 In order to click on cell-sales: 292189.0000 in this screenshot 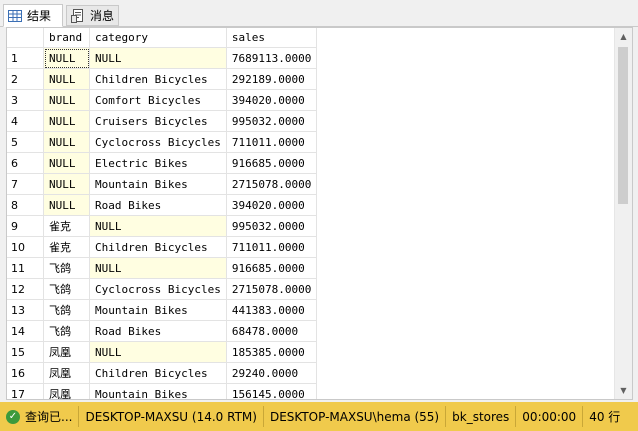, I will do `click(272, 79)`.